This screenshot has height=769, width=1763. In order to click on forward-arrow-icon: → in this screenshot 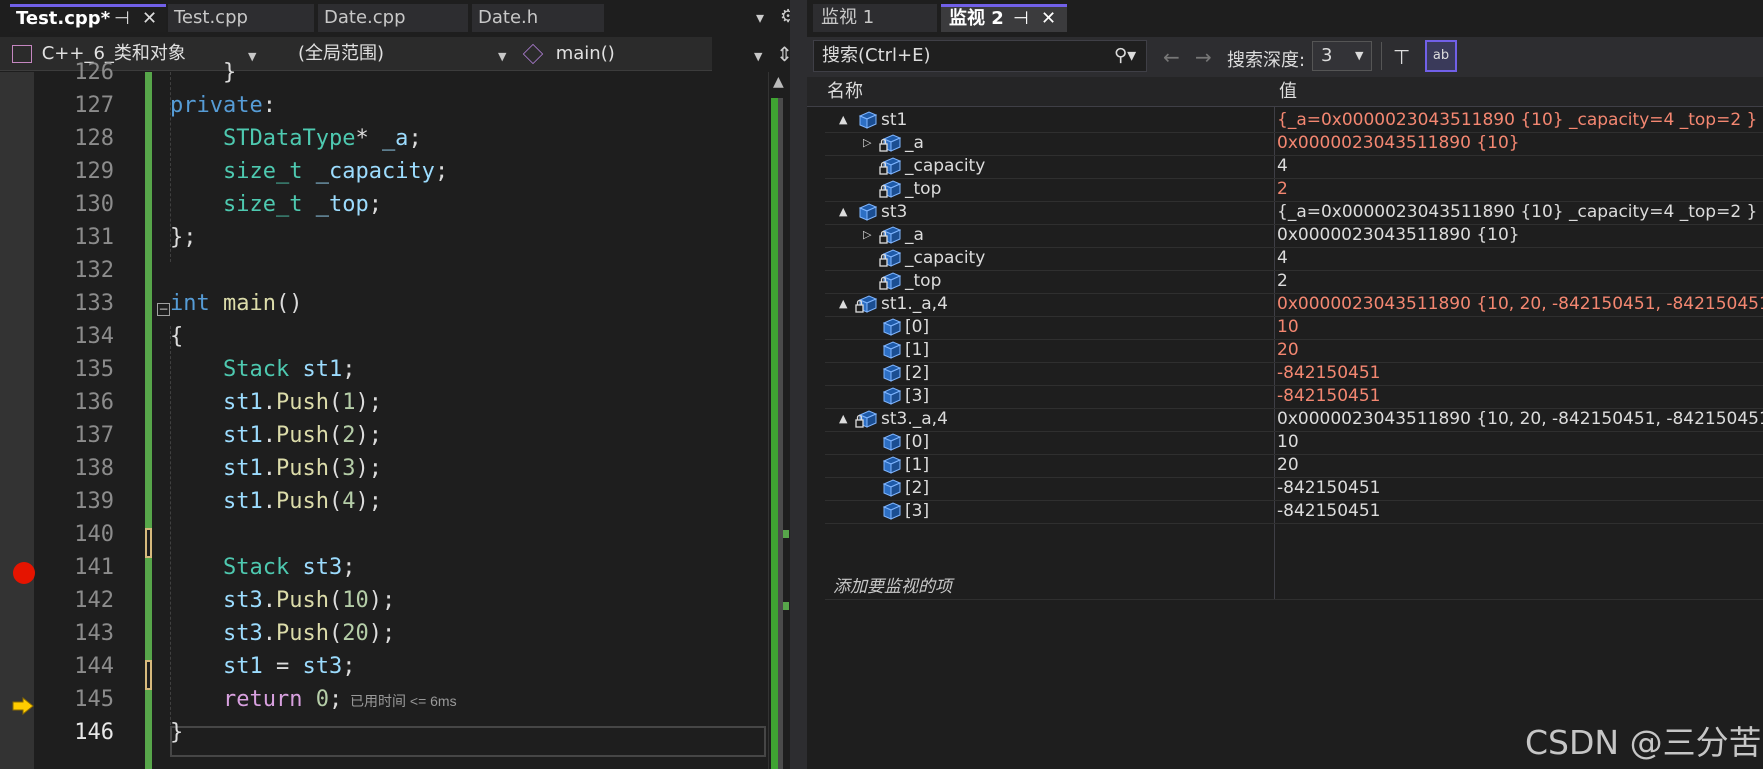, I will do `click(1203, 57)`.